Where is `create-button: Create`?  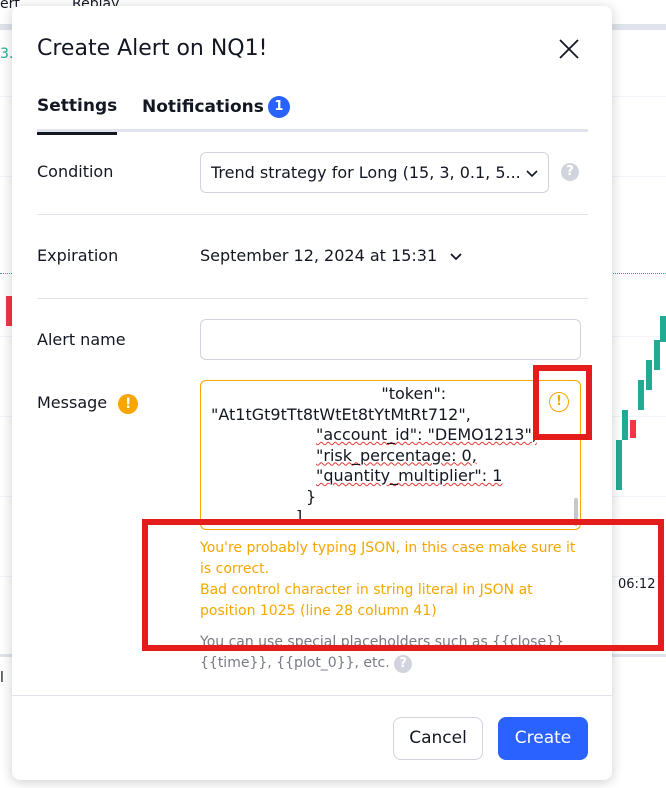
create-button: Create is located at coordinates (543, 738).